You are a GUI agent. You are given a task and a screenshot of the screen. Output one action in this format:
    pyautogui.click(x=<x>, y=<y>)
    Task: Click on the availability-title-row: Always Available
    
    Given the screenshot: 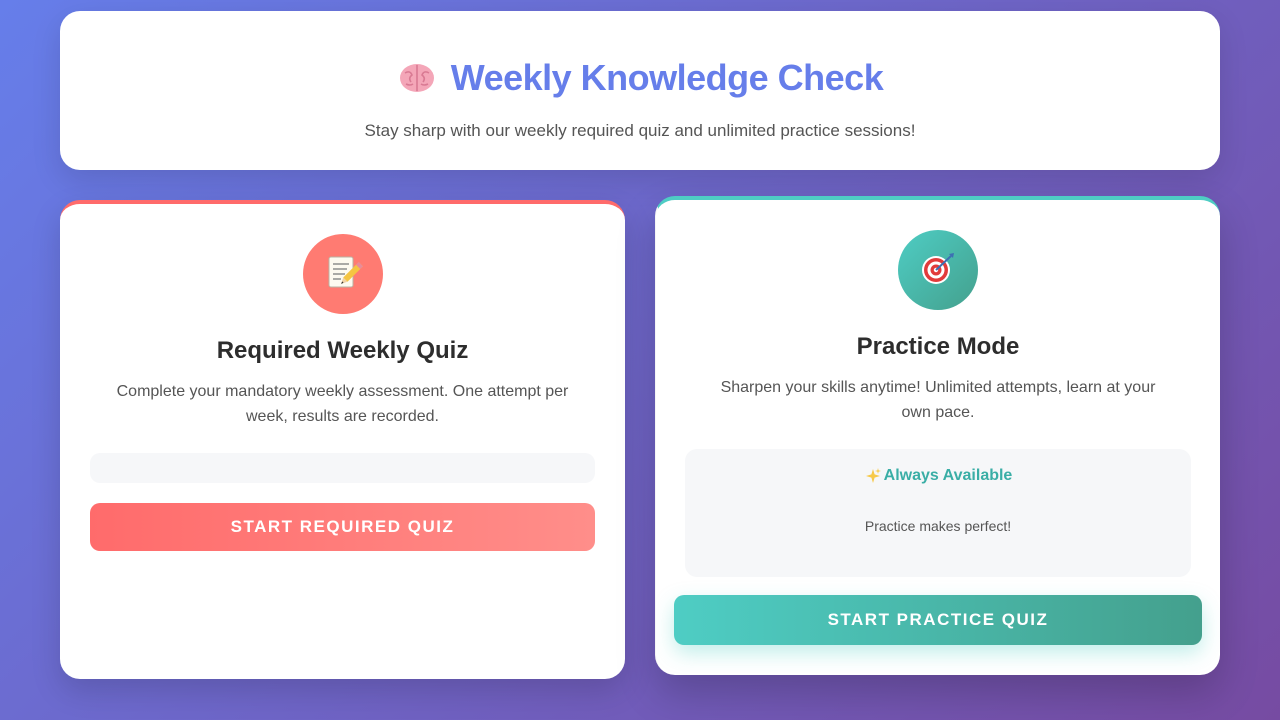 What is the action you would take?
    pyautogui.click(x=938, y=476)
    